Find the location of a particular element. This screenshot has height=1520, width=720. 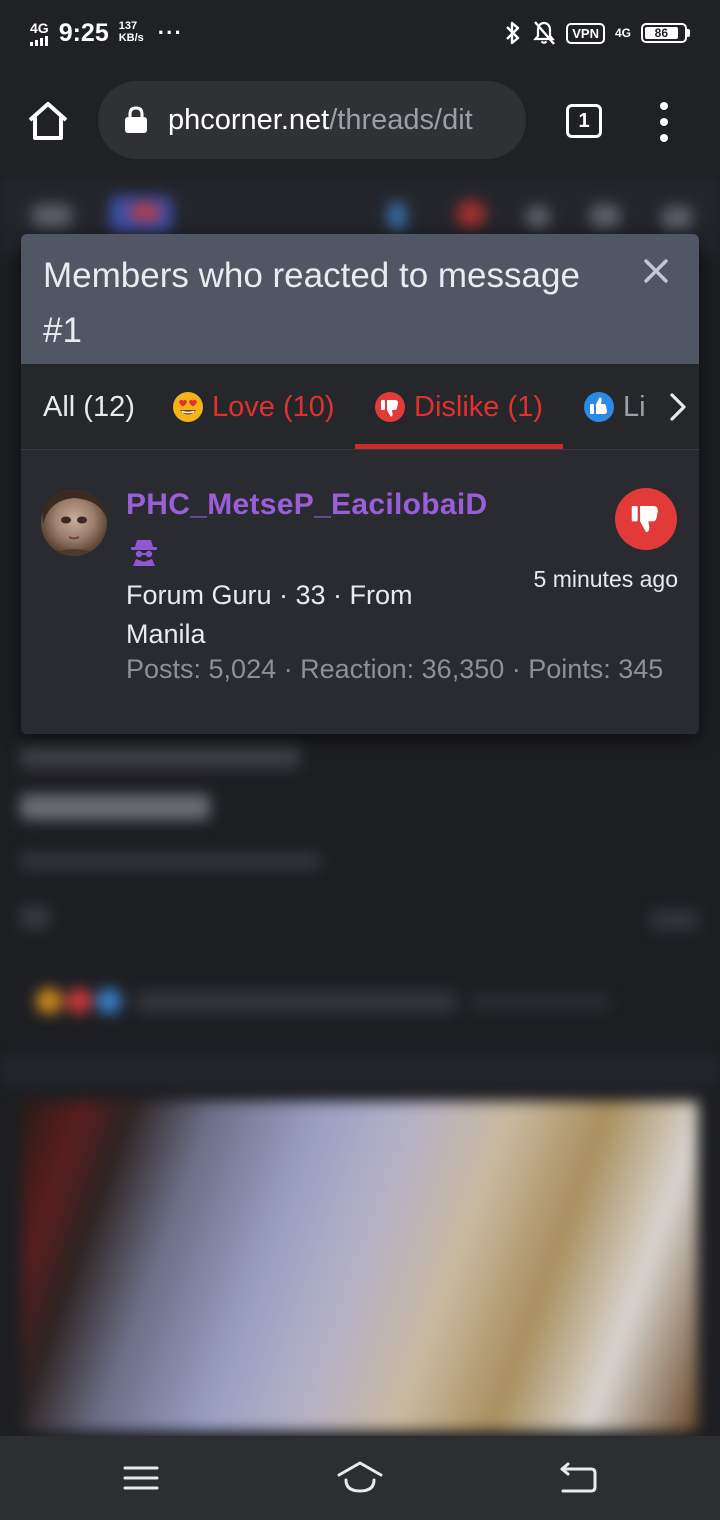

modal-header: Members who reacted to message #1 is located at coordinates (360, 299).